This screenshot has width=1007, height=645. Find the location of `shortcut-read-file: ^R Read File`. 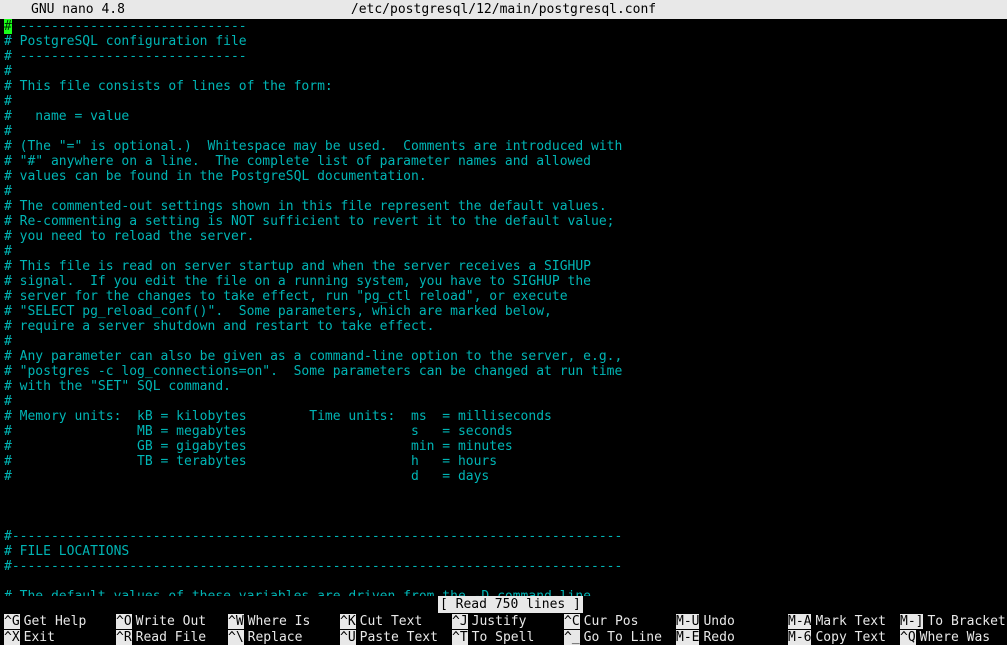

shortcut-read-file: ^R Read File is located at coordinates (161, 637).